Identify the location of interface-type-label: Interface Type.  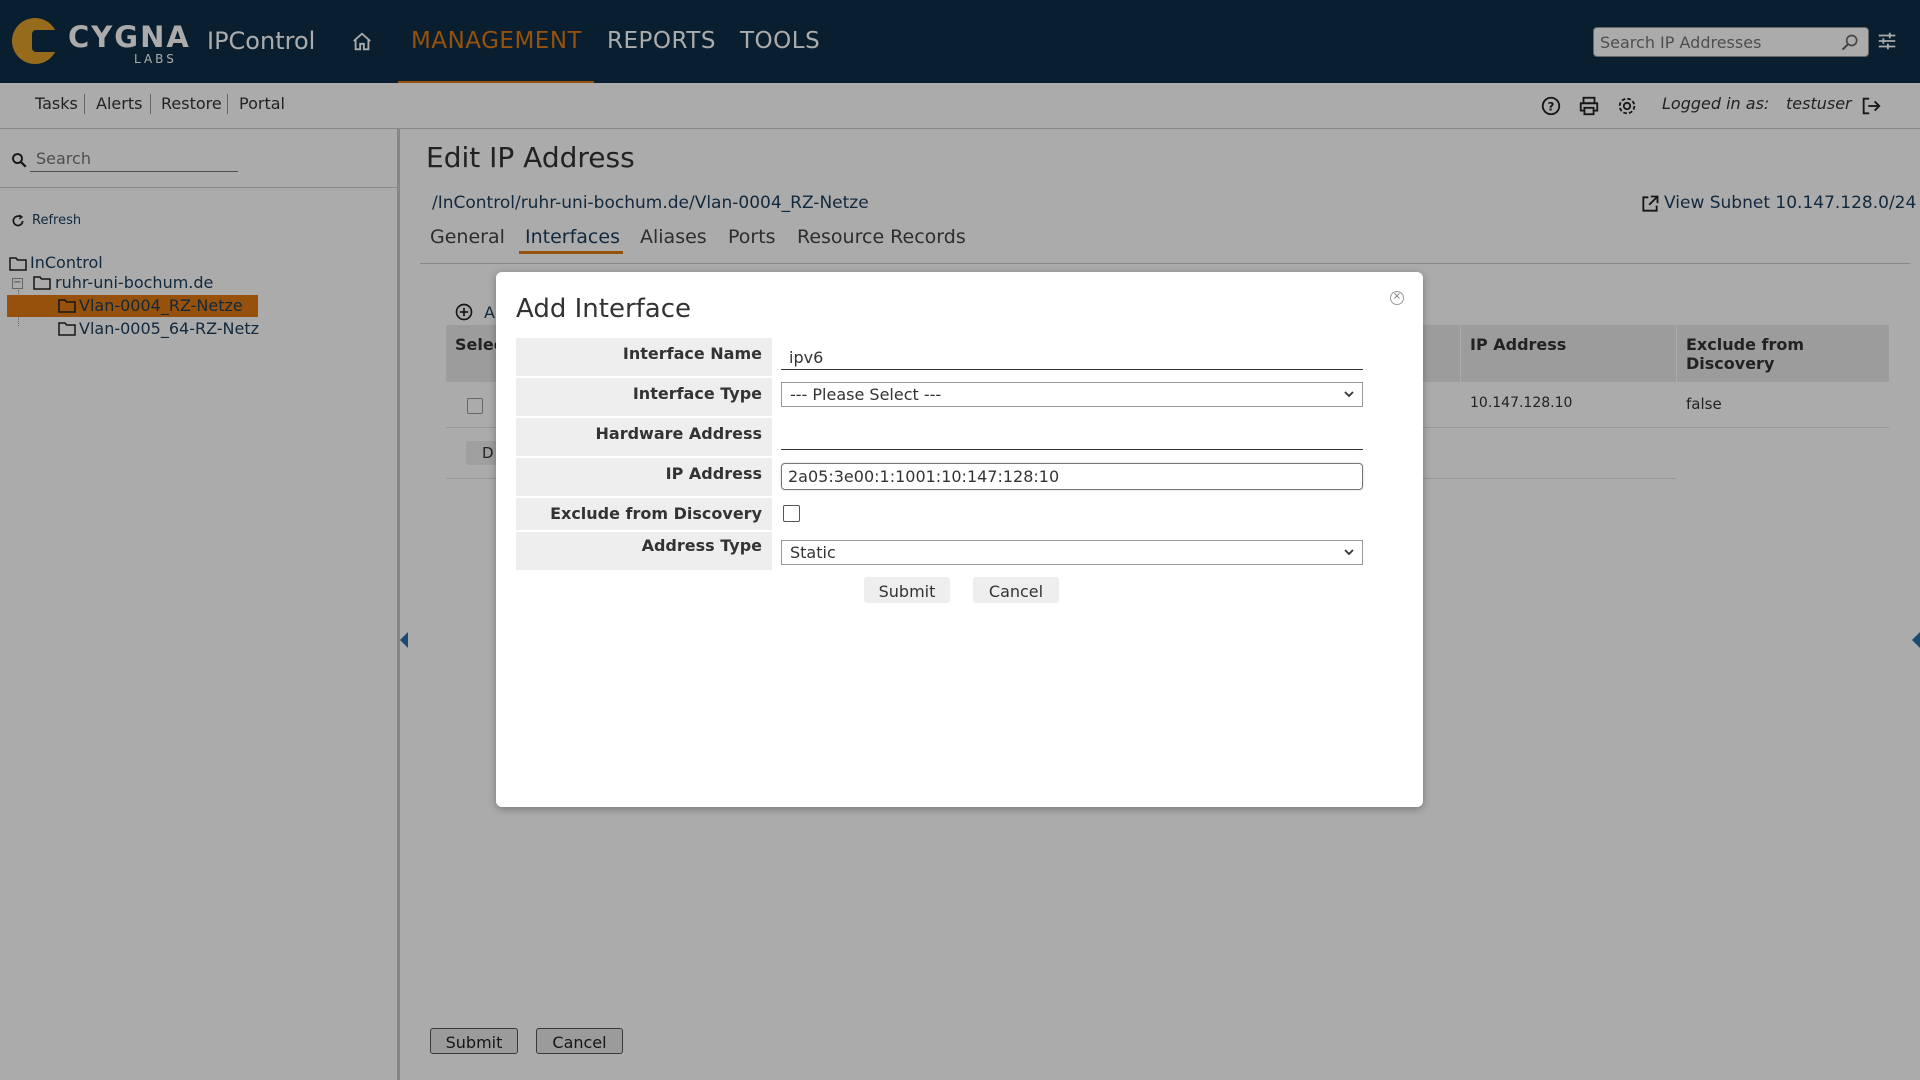
(697, 393).